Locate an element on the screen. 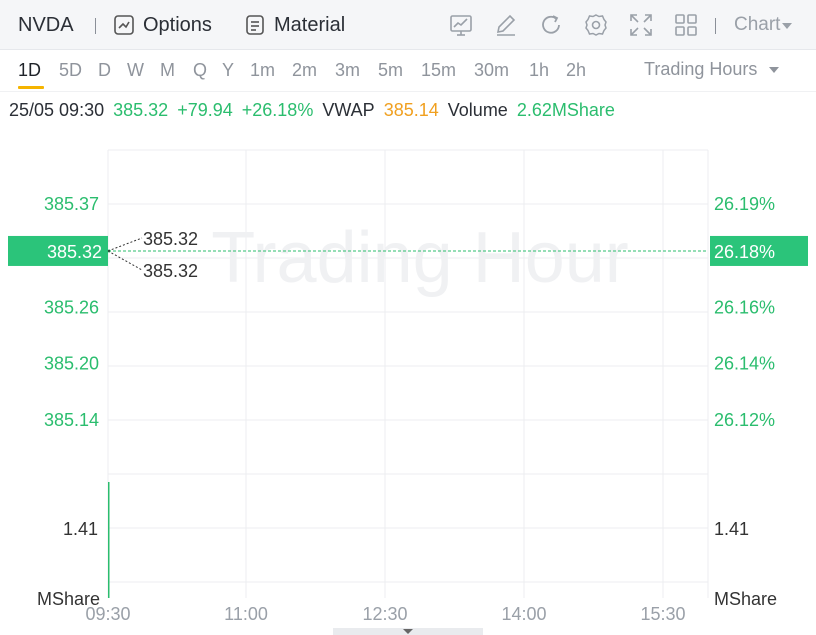 The image size is (816, 635). percent-axis-tick: 26.19% is located at coordinates (744, 204).